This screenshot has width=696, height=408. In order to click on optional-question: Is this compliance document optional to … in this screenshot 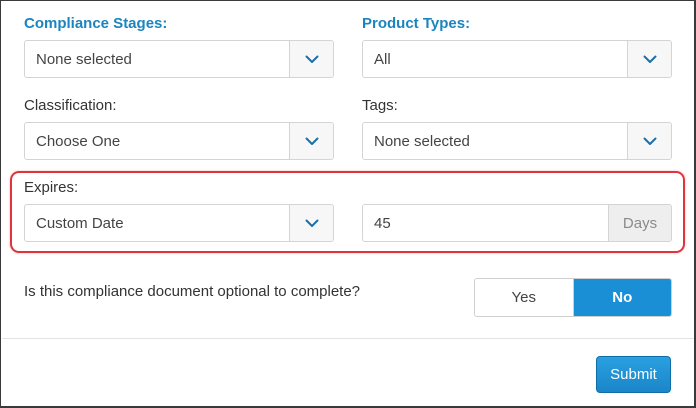, I will do `click(192, 291)`.